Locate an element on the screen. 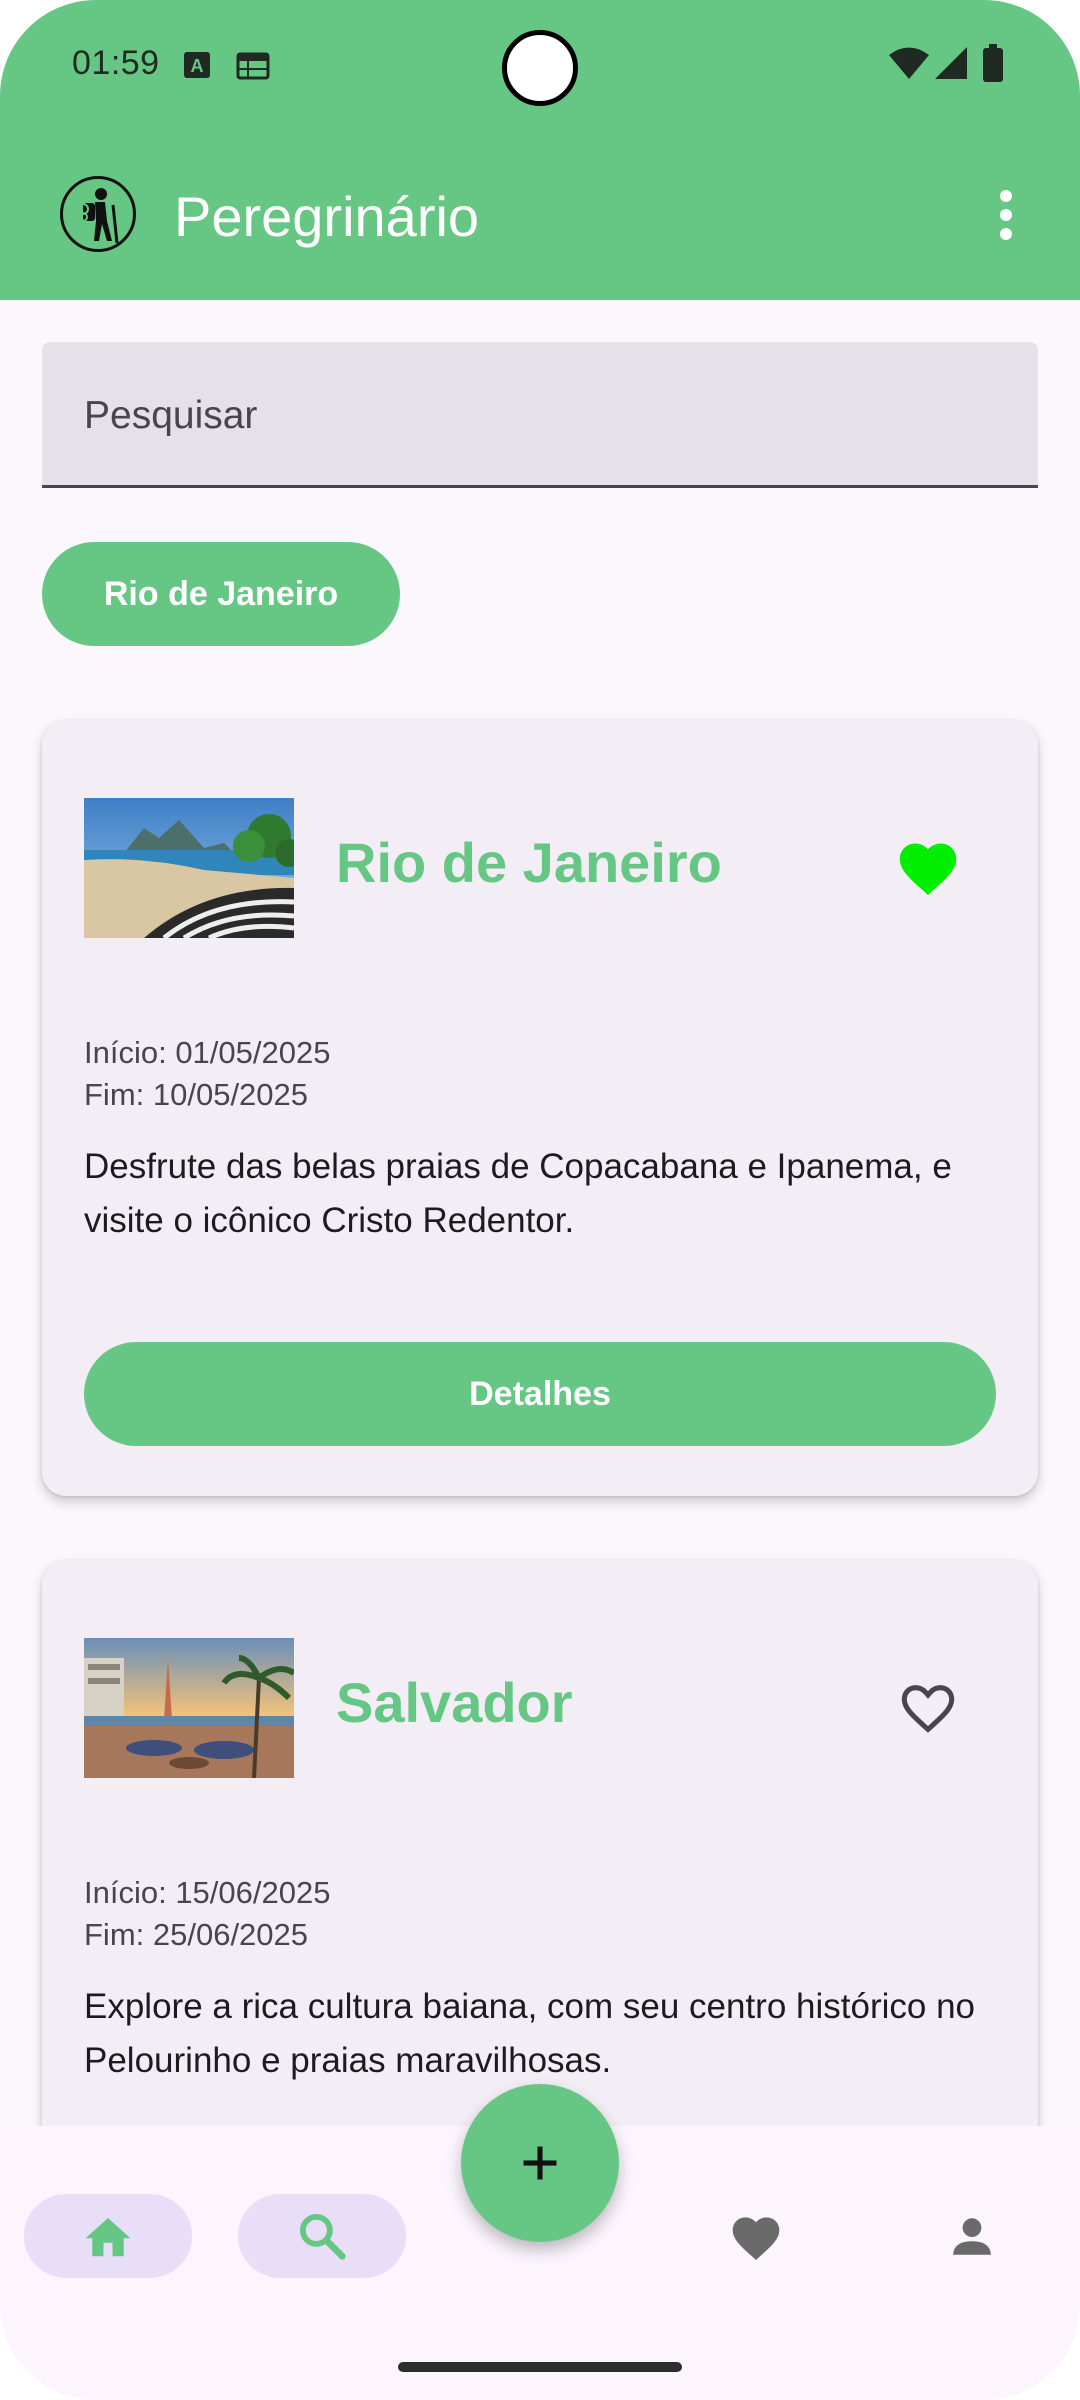  calendar-notification-icon is located at coordinates (253, 66).